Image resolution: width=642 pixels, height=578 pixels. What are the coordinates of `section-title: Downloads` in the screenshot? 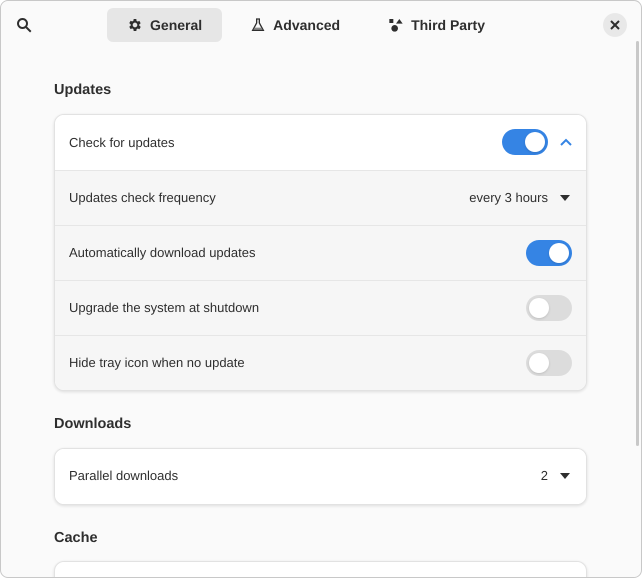 It's located at (93, 424).